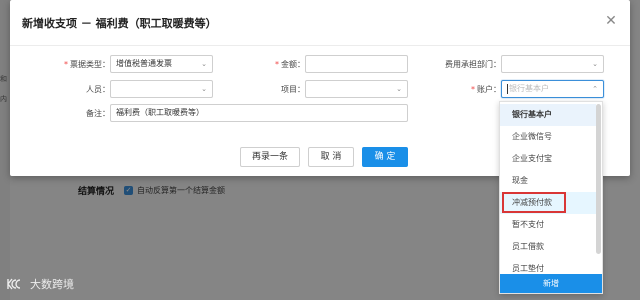 The image size is (640, 300). Describe the element at coordinates (119, 23) in the screenshot. I see `dialog-title: 新增收支项 － 福利费（职工取暖费等）` at that location.